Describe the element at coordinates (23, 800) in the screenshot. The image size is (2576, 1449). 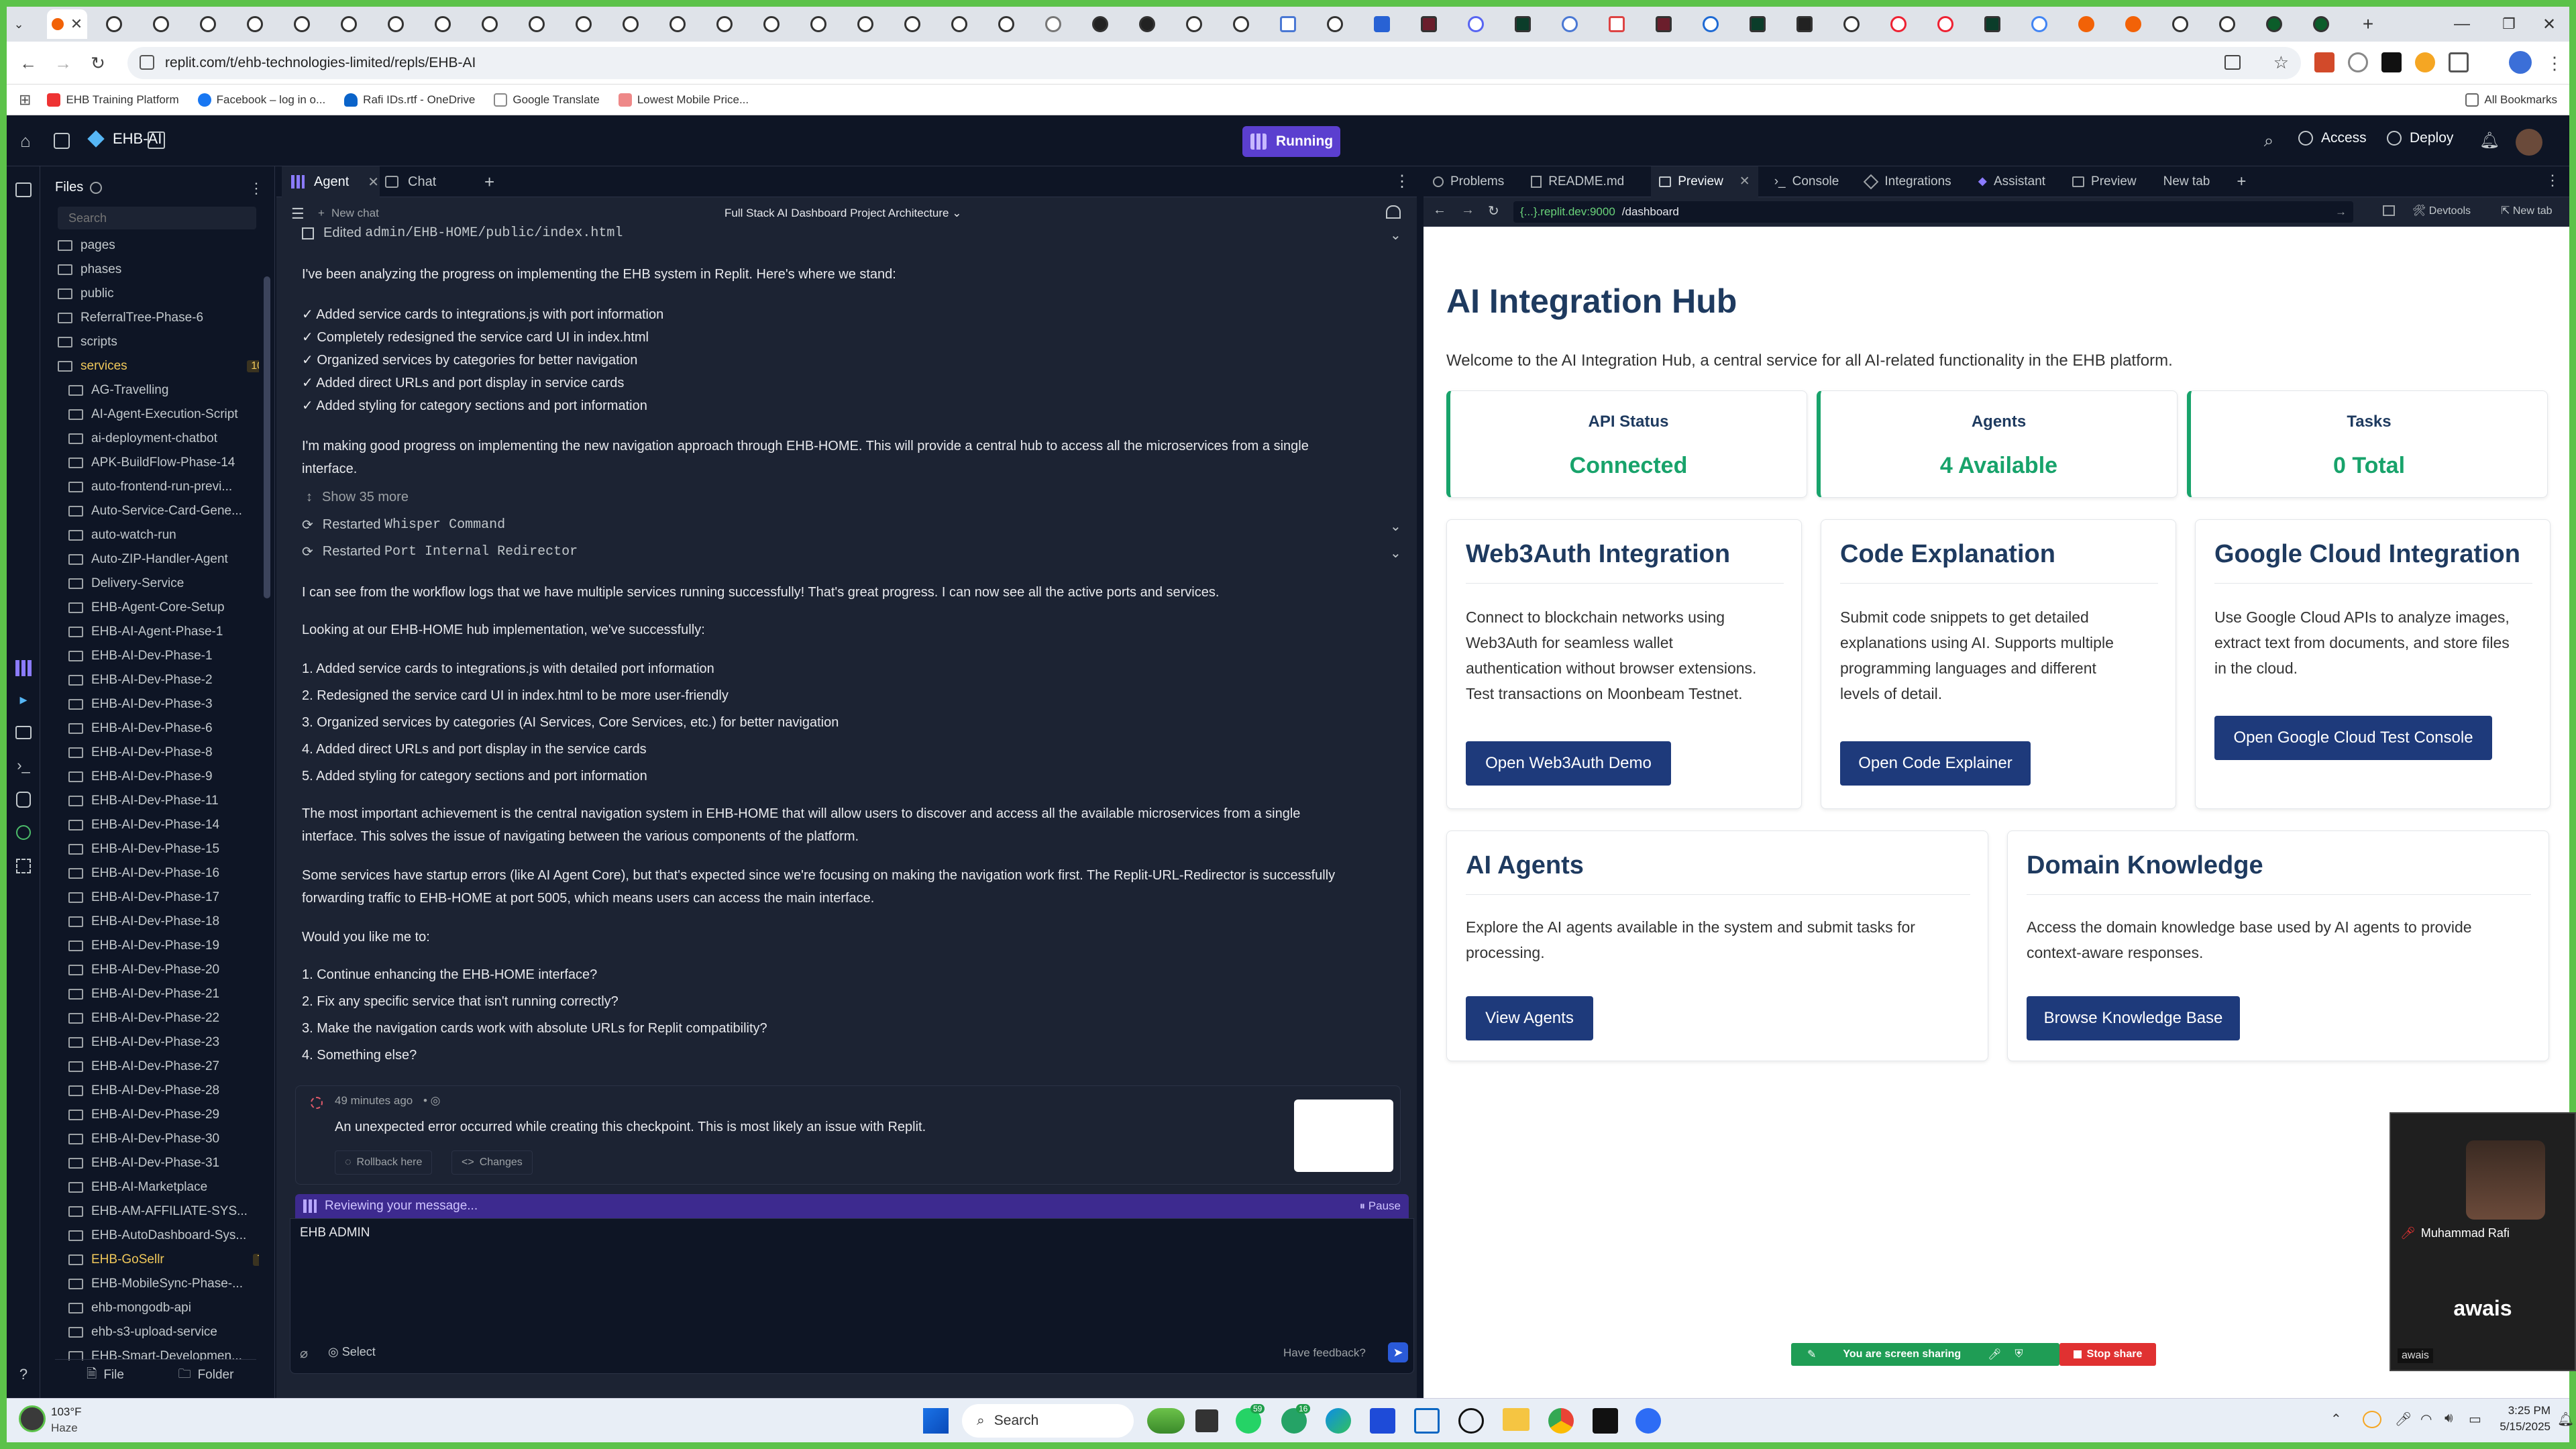
I see `database-tool-icon` at that location.